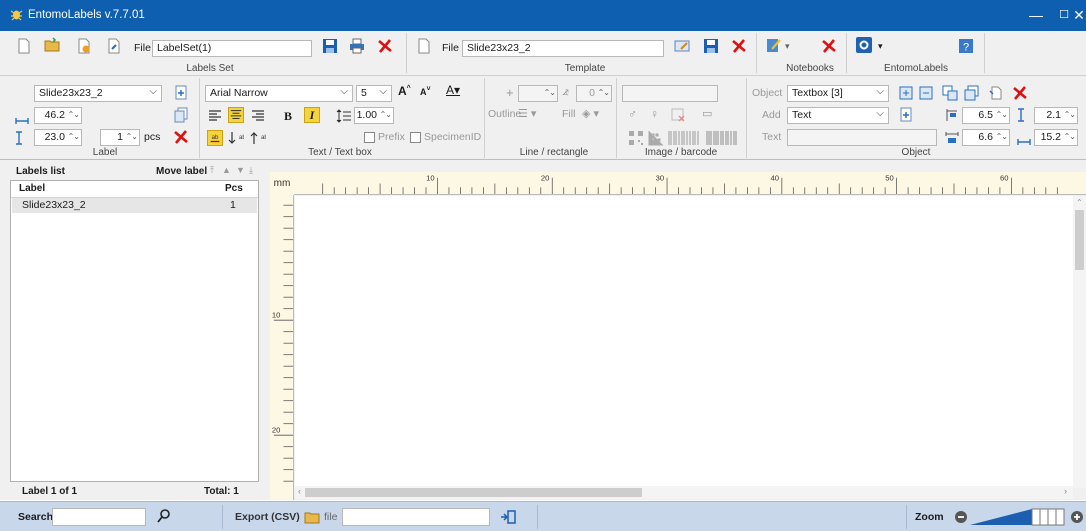 The width and height of the screenshot is (1086, 531). Describe the element at coordinates (508, 517) in the screenshot. I see `export-save-icon` at that location.